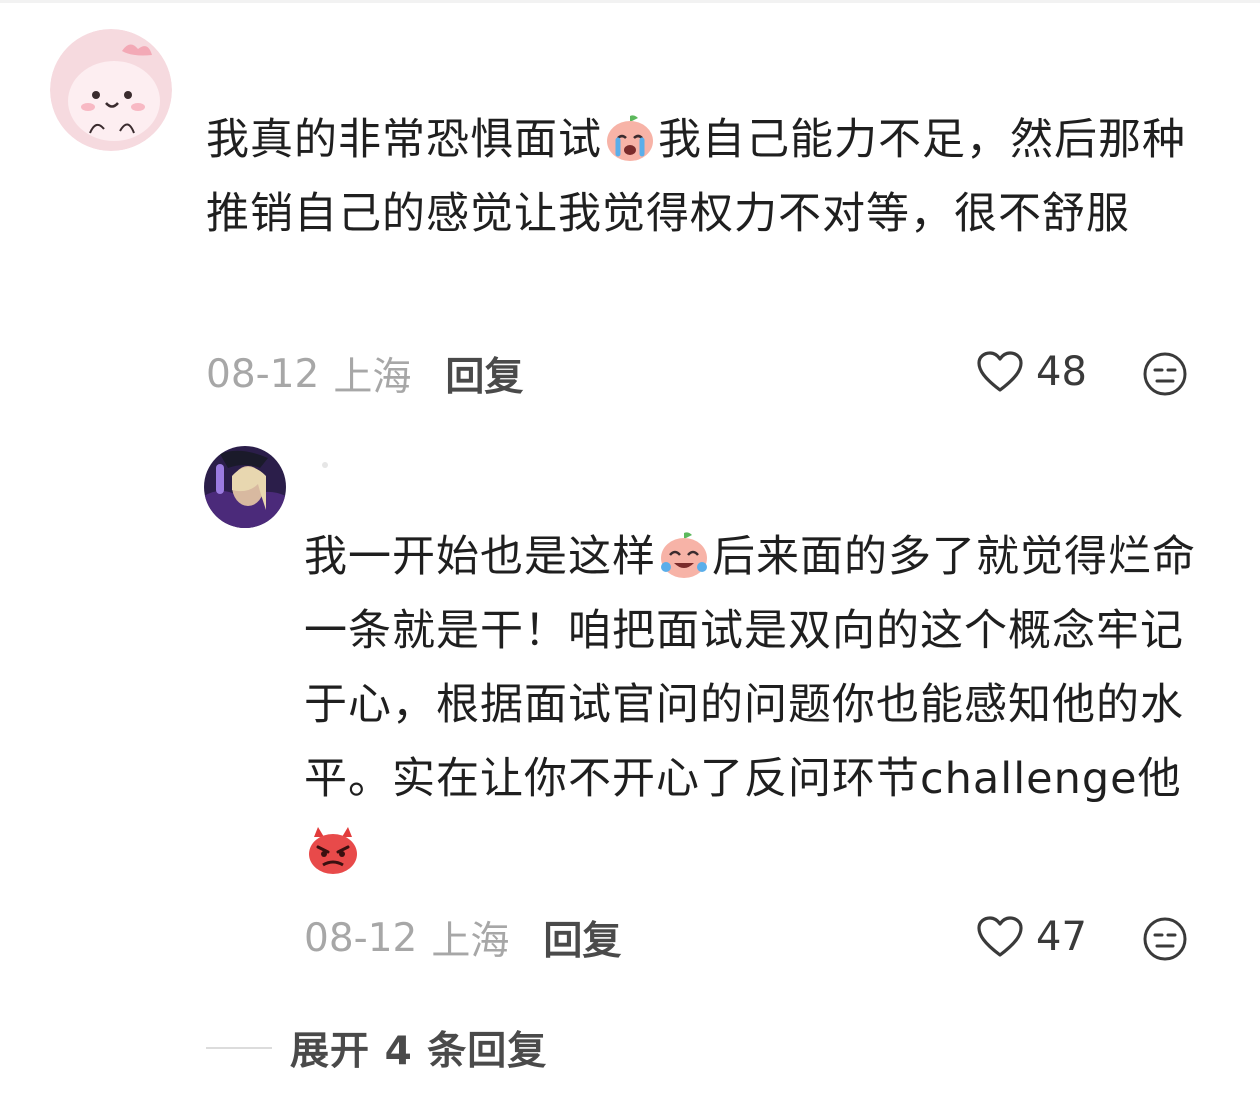  I want to click on like-count: 47, so click(1061, 937).